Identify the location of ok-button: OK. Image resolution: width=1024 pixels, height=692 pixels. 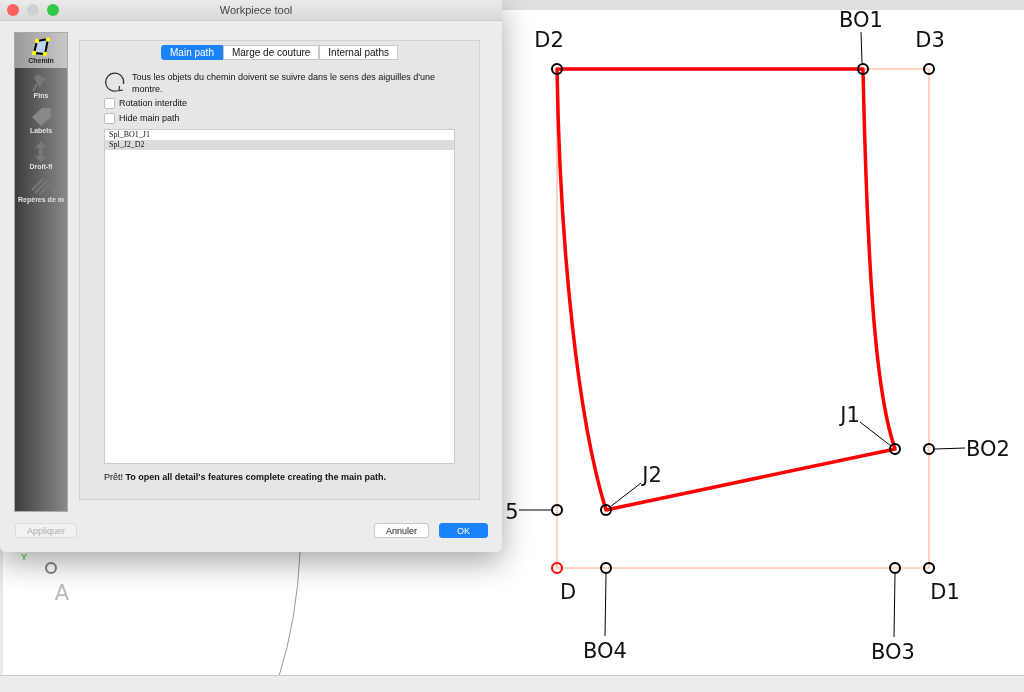
(463, 530).